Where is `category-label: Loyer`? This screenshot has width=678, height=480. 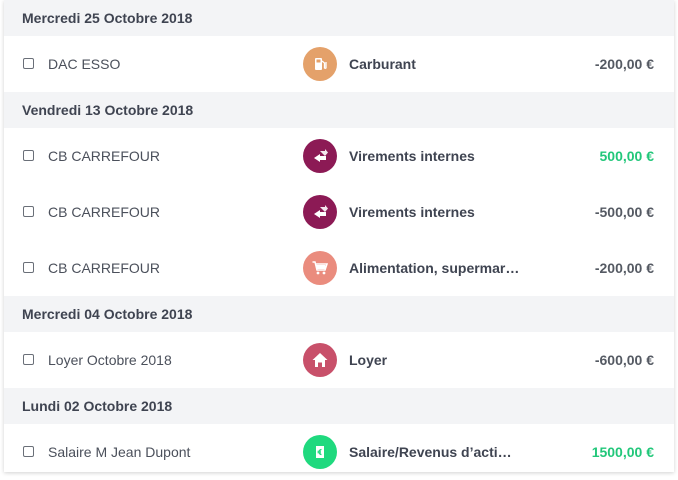 category-label: Loyer is located at coordinates (368, 360).